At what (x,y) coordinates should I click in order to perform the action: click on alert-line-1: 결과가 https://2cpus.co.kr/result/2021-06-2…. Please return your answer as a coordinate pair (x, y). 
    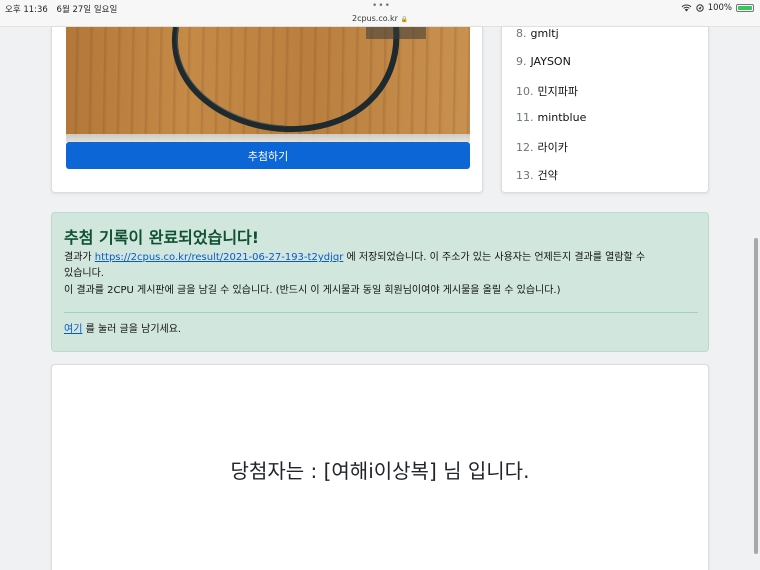
    Looking at the image, I should click on (384, 258).